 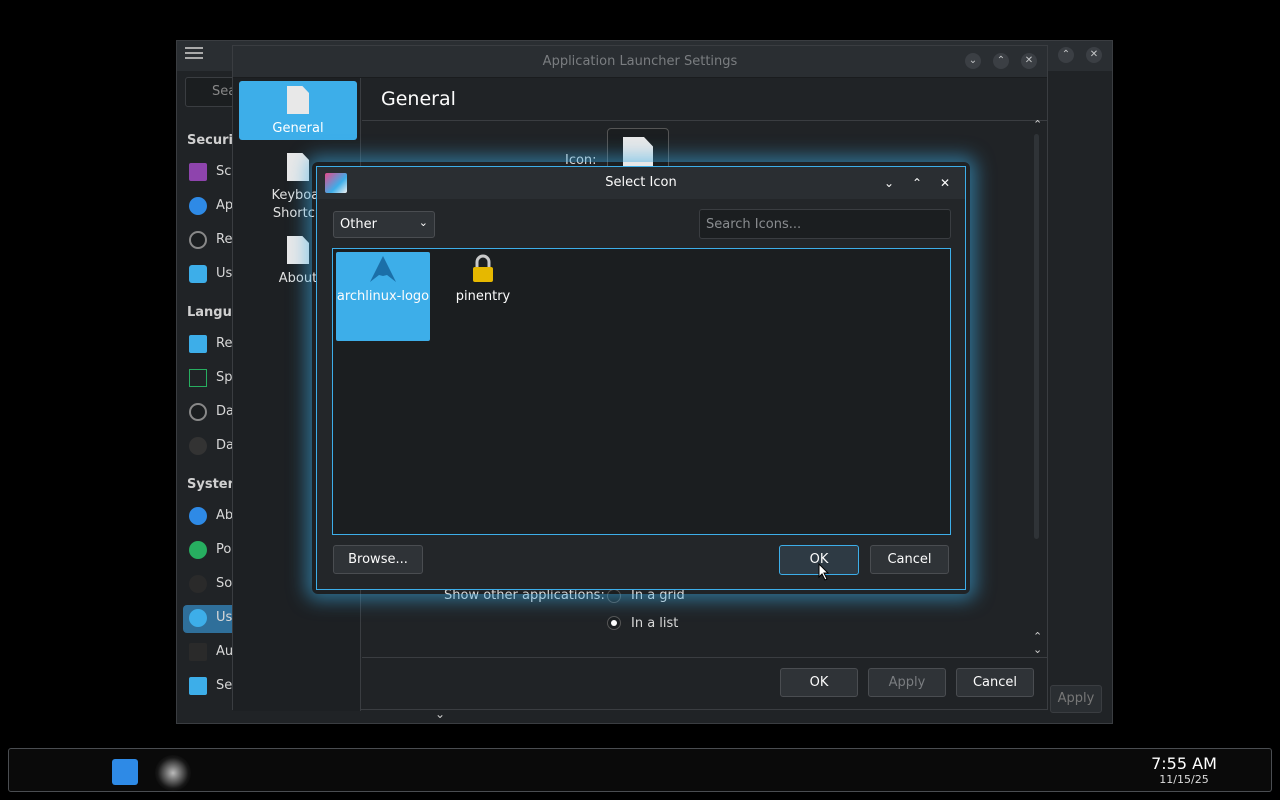 What do you see at coordinates (383, 269) in the screenshot?
I see `archlinux-logo-icon` at bounding box center [383, 269].